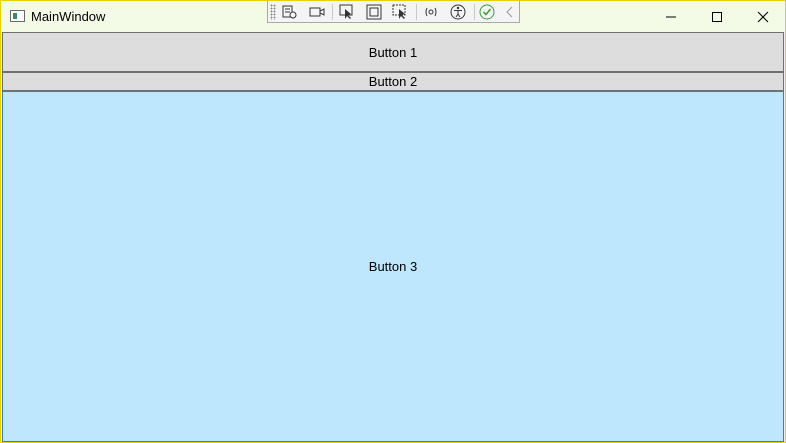 This screenshot has width=786, height=443. I want to click on maximize-button, so click(717, 16).